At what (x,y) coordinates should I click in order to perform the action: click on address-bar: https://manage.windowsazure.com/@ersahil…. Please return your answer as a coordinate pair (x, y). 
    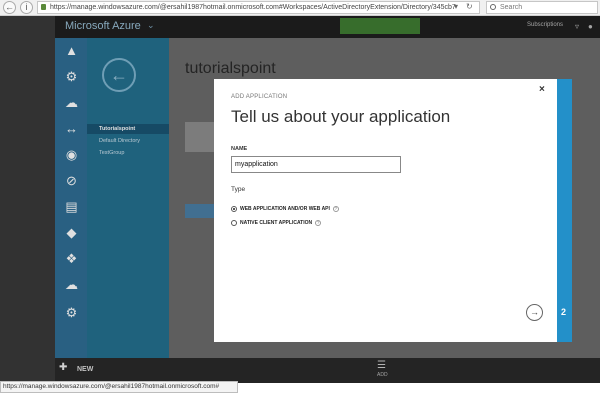
    Looking at the image, I should click on (258, 7).